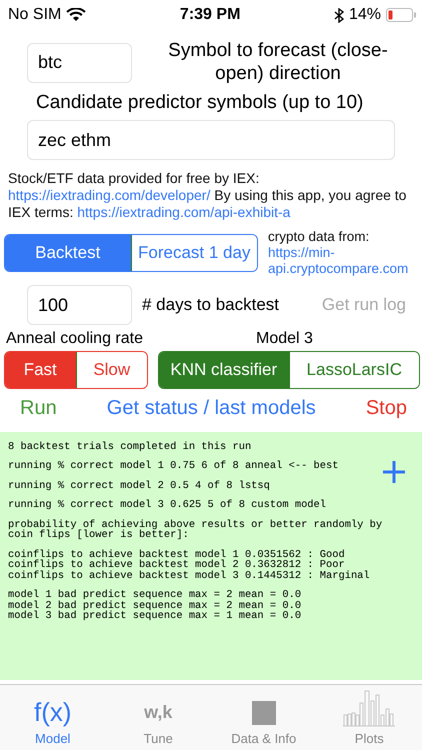 Image resolution: width=422 pixels, height=750 pixels. I want to click on iex-link: iextrading.com/api-exhibit-a, so click(204, 212).